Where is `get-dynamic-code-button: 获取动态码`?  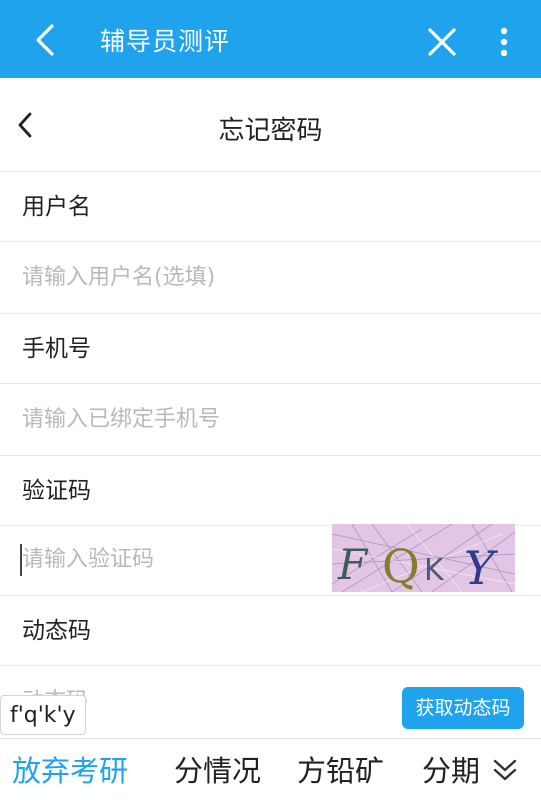
get-dynamic-code-button: 获取动态码 is located at coordinates (463, 708).